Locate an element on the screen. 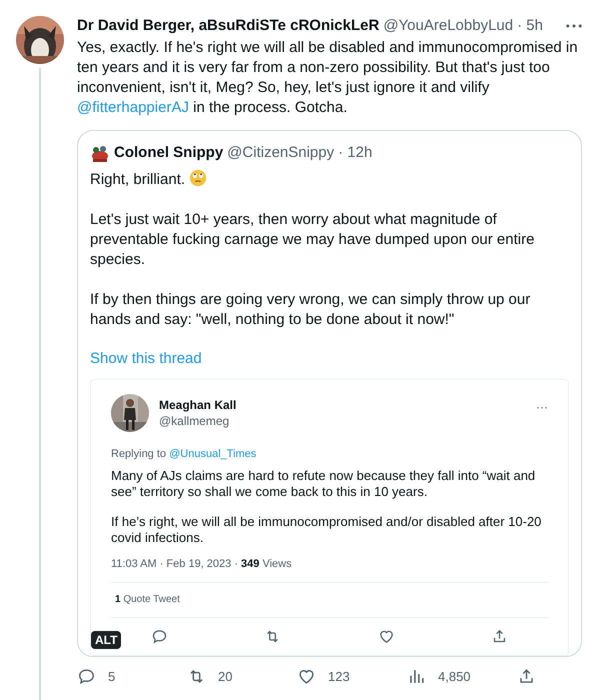 The height and width of the screenshot is (700, 598). views-icon is located at coordinates (416, 676).